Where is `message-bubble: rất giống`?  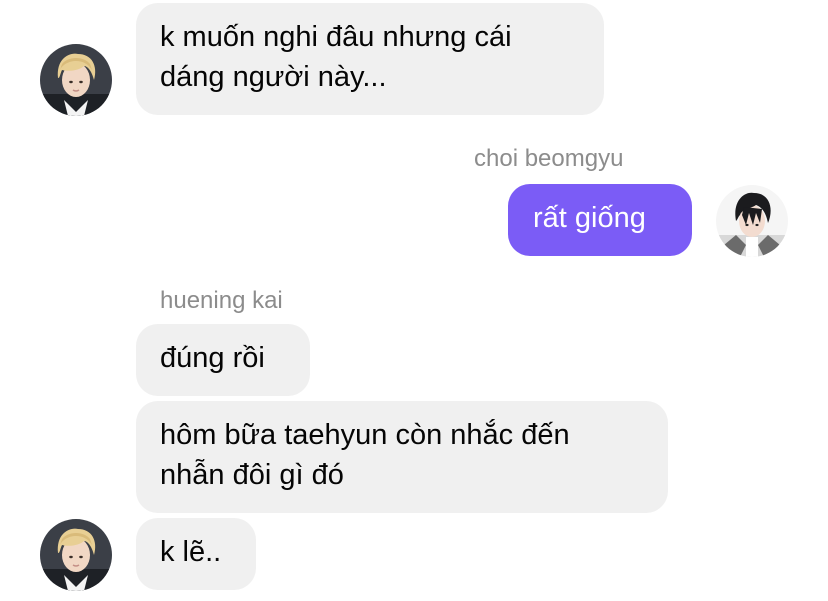 message-bubble: rất giống is located at coordinates (600, 220).